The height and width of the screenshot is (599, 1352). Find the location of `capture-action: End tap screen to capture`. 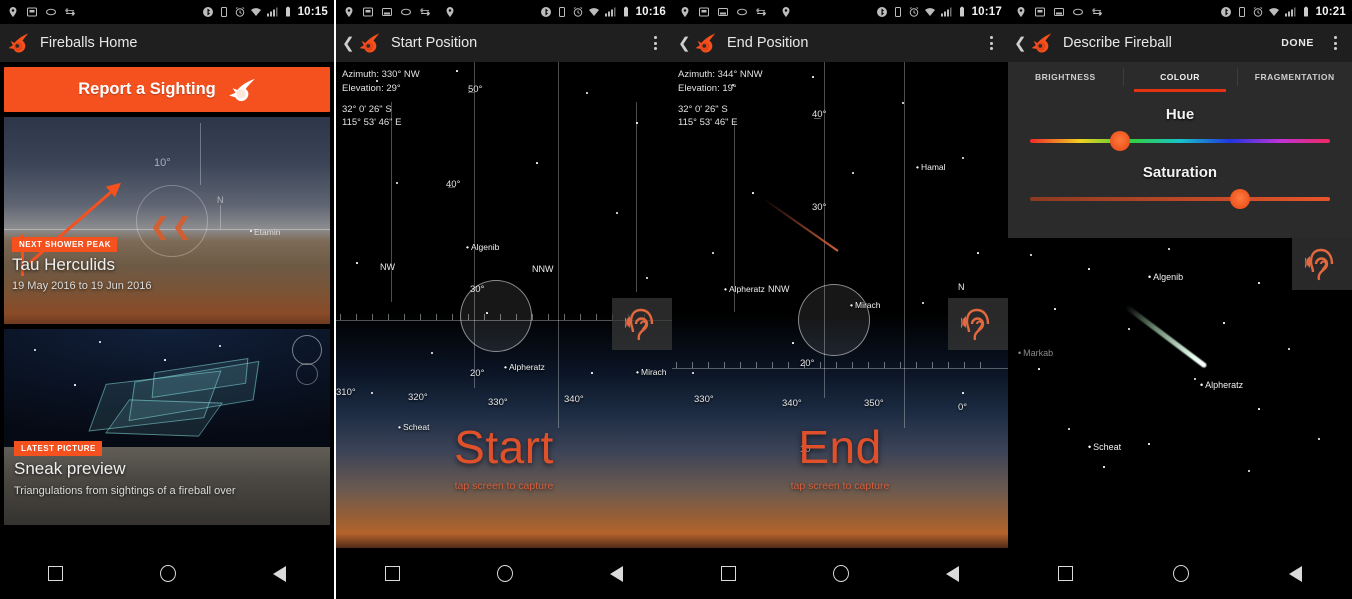

capture-action: End tap screen to capture is located at coordinates (840, 458).